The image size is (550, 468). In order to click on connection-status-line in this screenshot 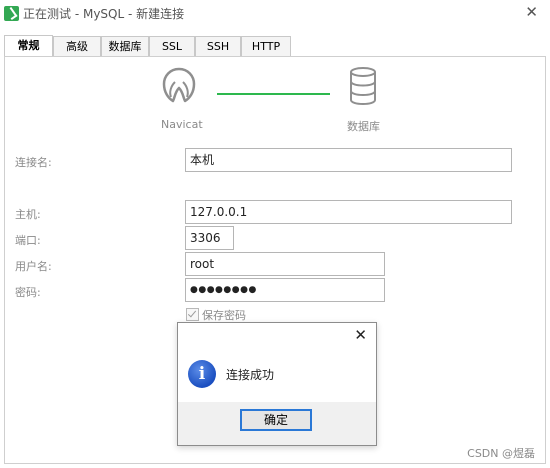, I will do `click(273, 94)`.